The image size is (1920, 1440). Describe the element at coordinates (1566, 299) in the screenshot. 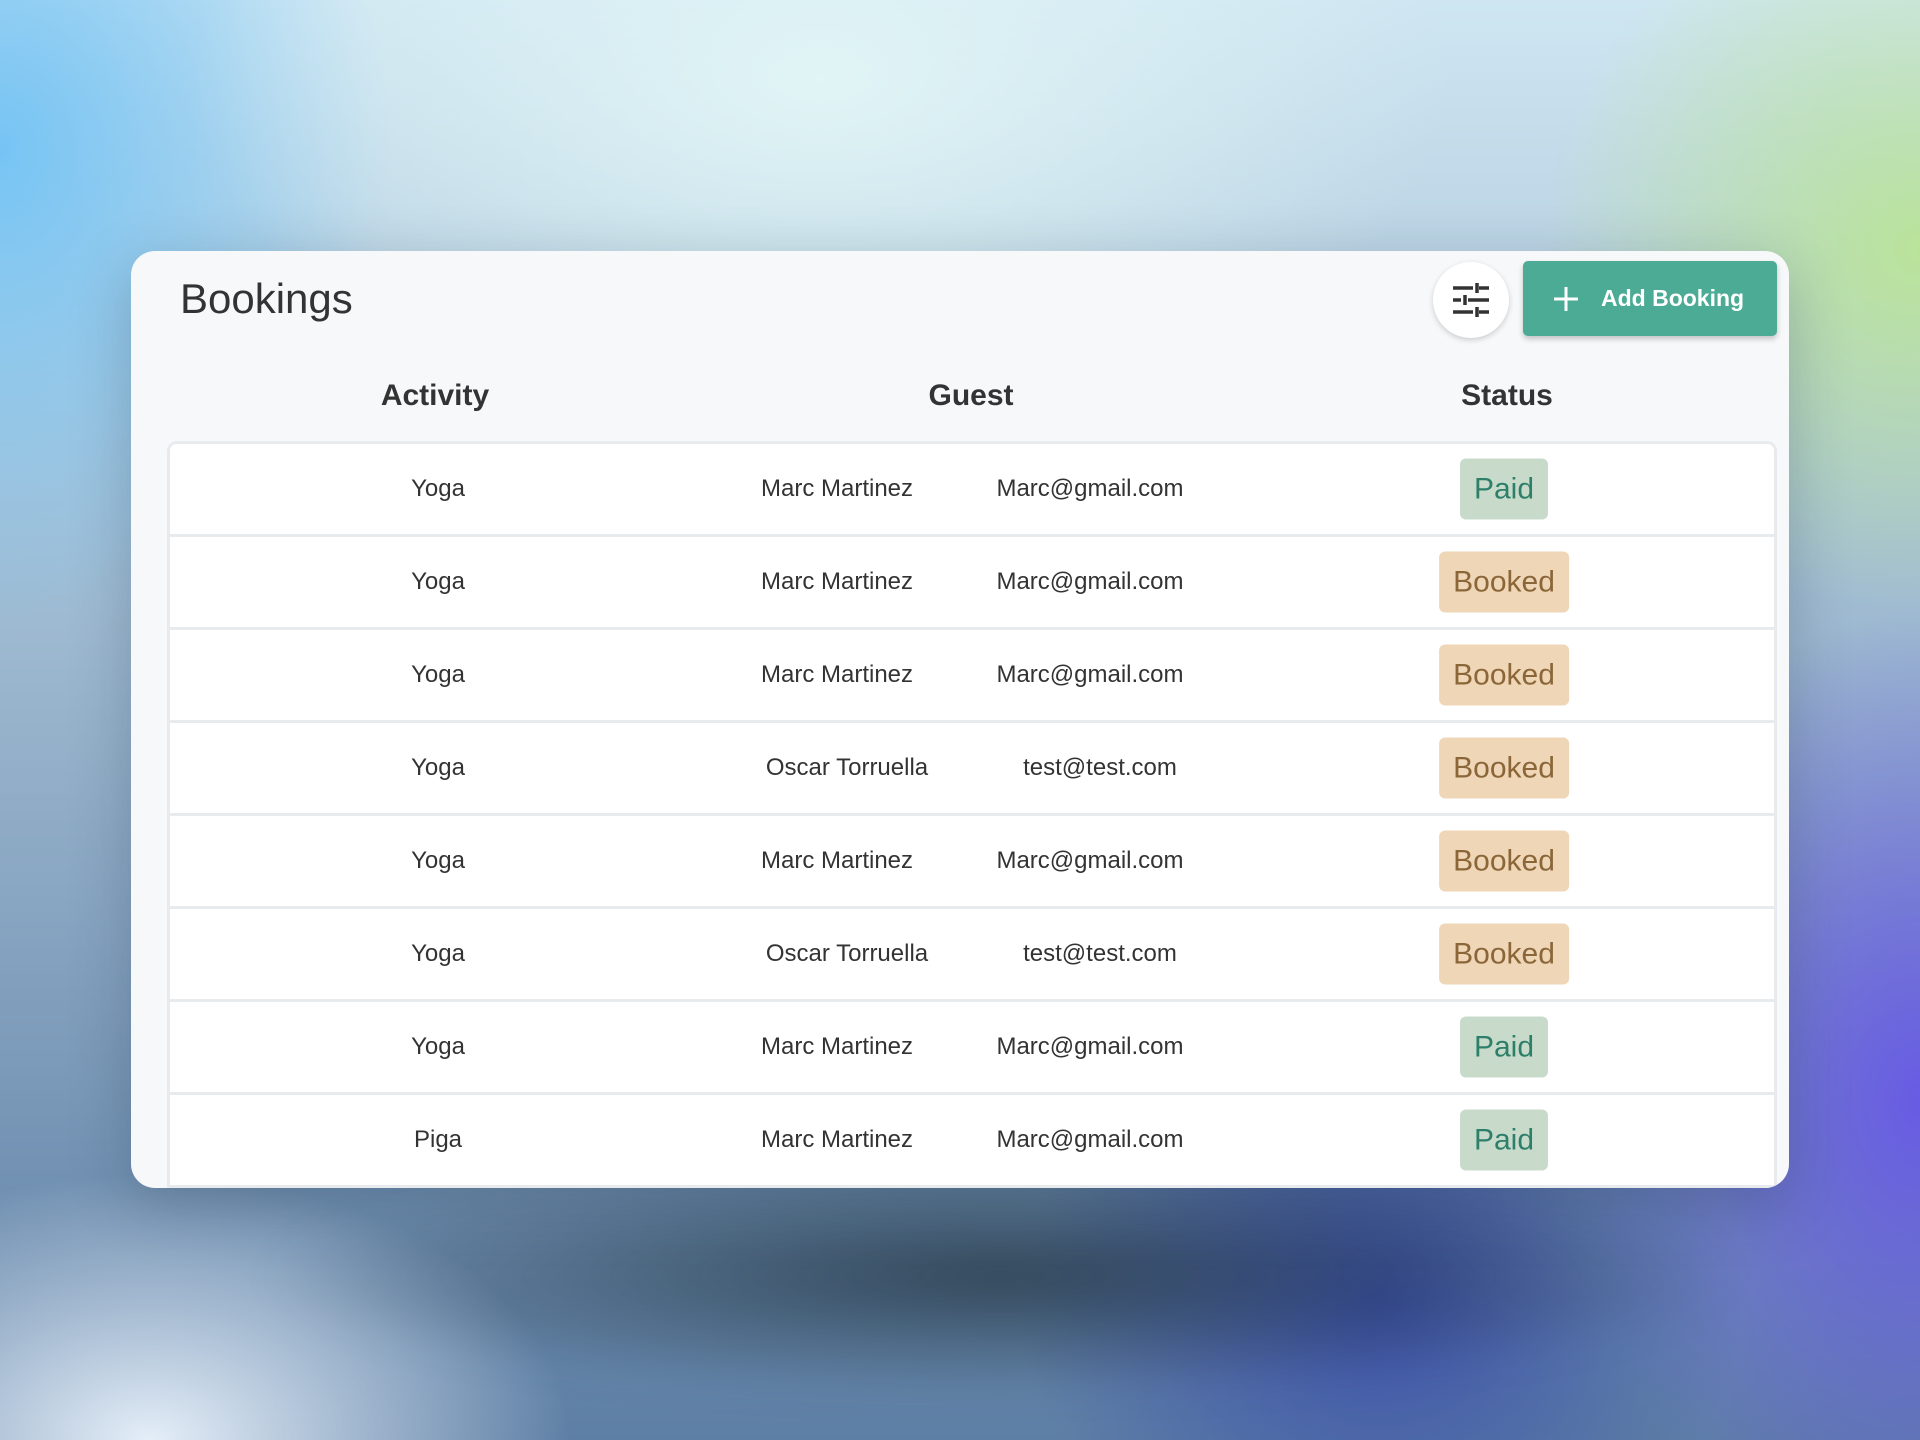

I see `plus-icon` at that location.